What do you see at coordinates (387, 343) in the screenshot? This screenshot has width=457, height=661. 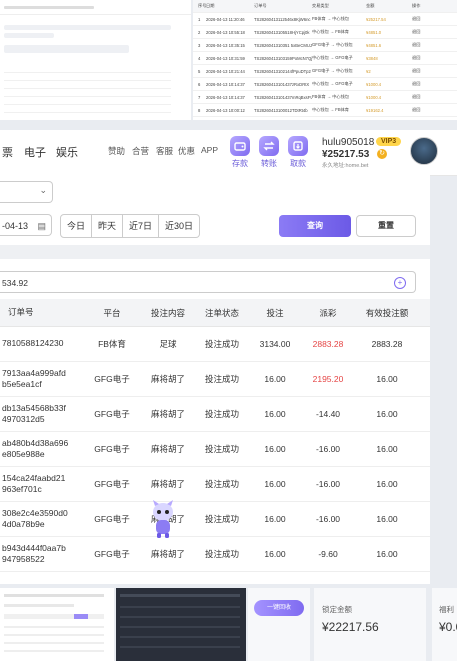 I see `cell-effective: 2883.28` at bounding box center [387, 343].